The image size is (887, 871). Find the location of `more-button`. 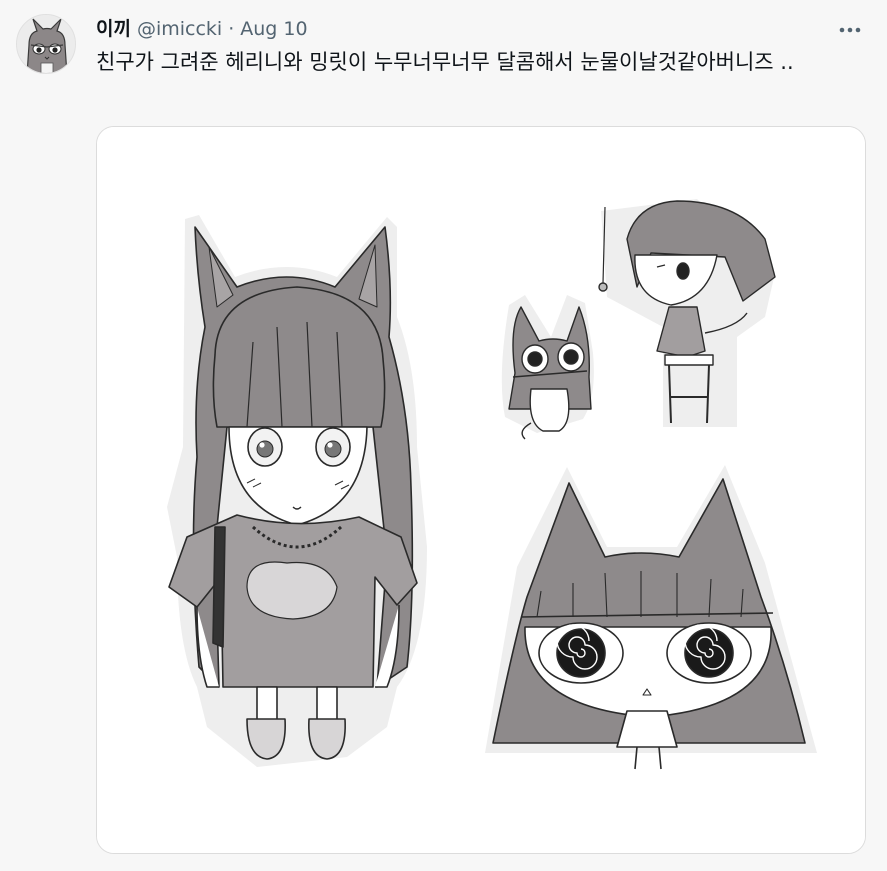

more-button is located at coordinates (850, 30).